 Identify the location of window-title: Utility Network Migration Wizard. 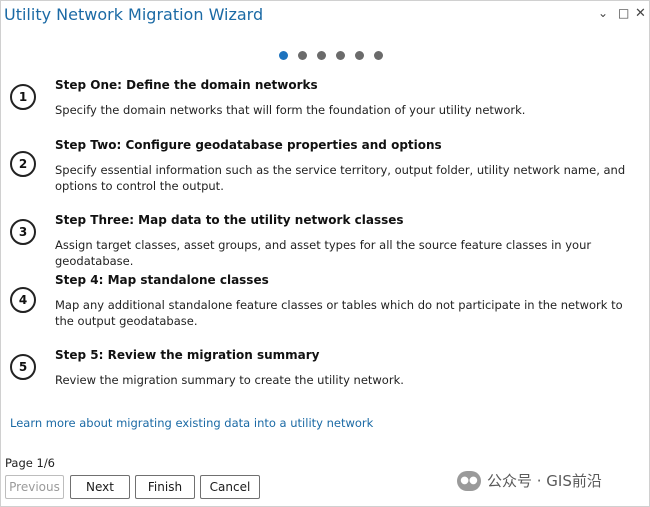
(134, 14).